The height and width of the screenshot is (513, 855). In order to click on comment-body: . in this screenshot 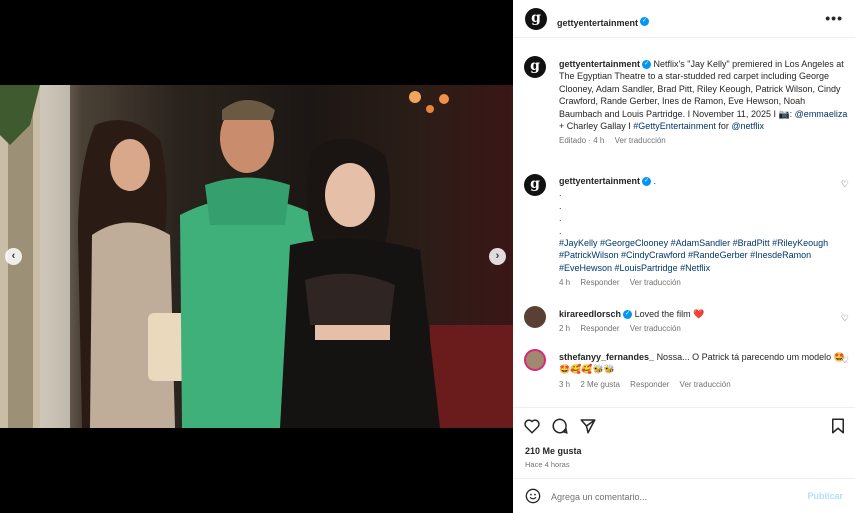, I will do `click(655, 181)`.